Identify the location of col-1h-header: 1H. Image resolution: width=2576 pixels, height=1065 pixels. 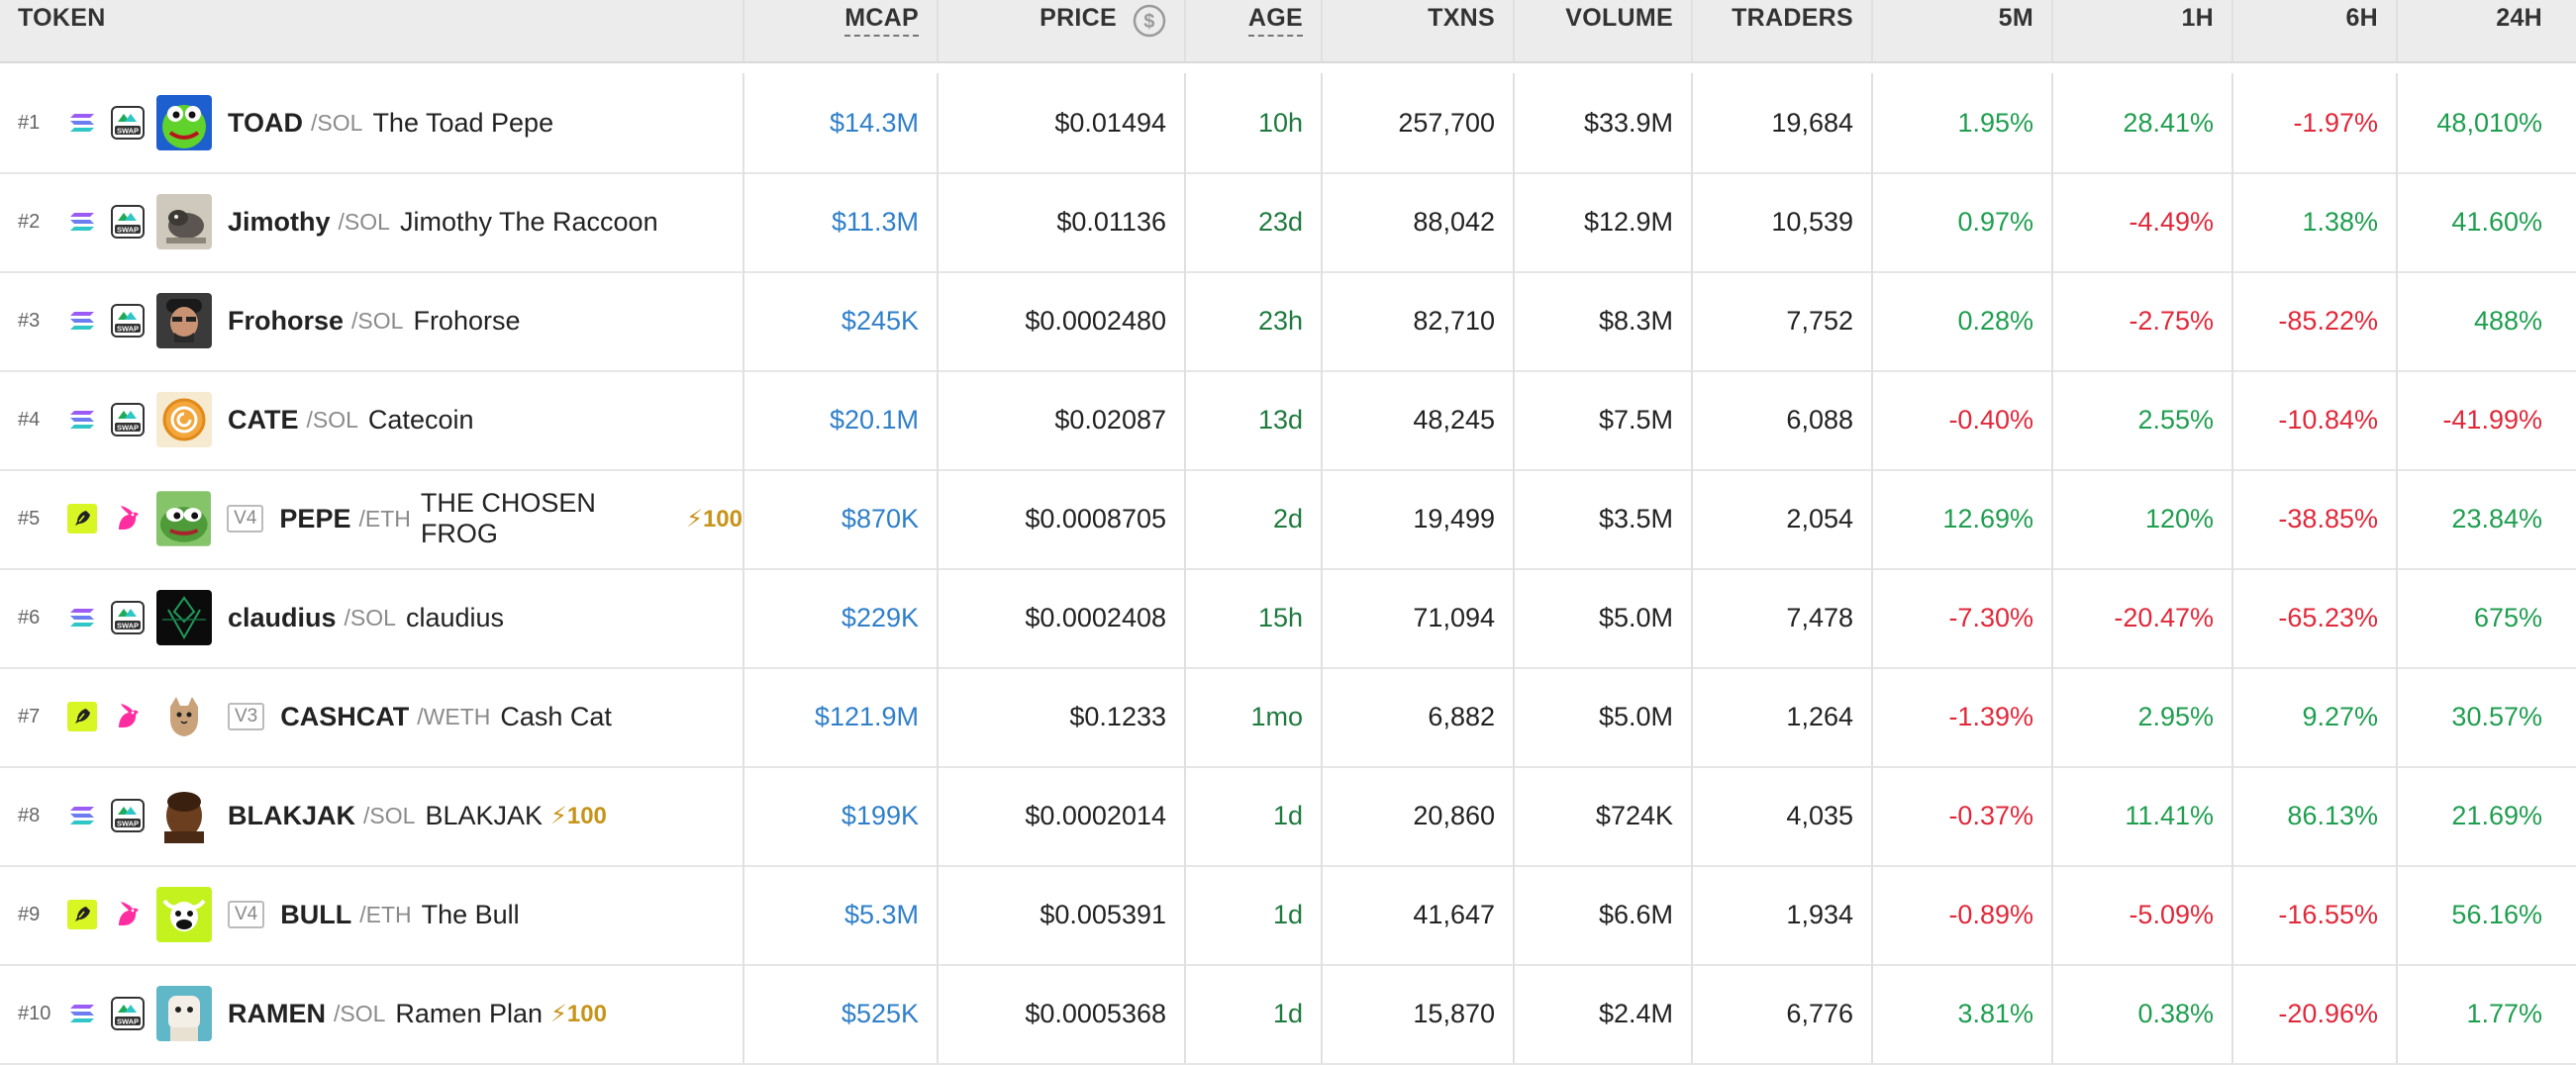
(2141, 31).